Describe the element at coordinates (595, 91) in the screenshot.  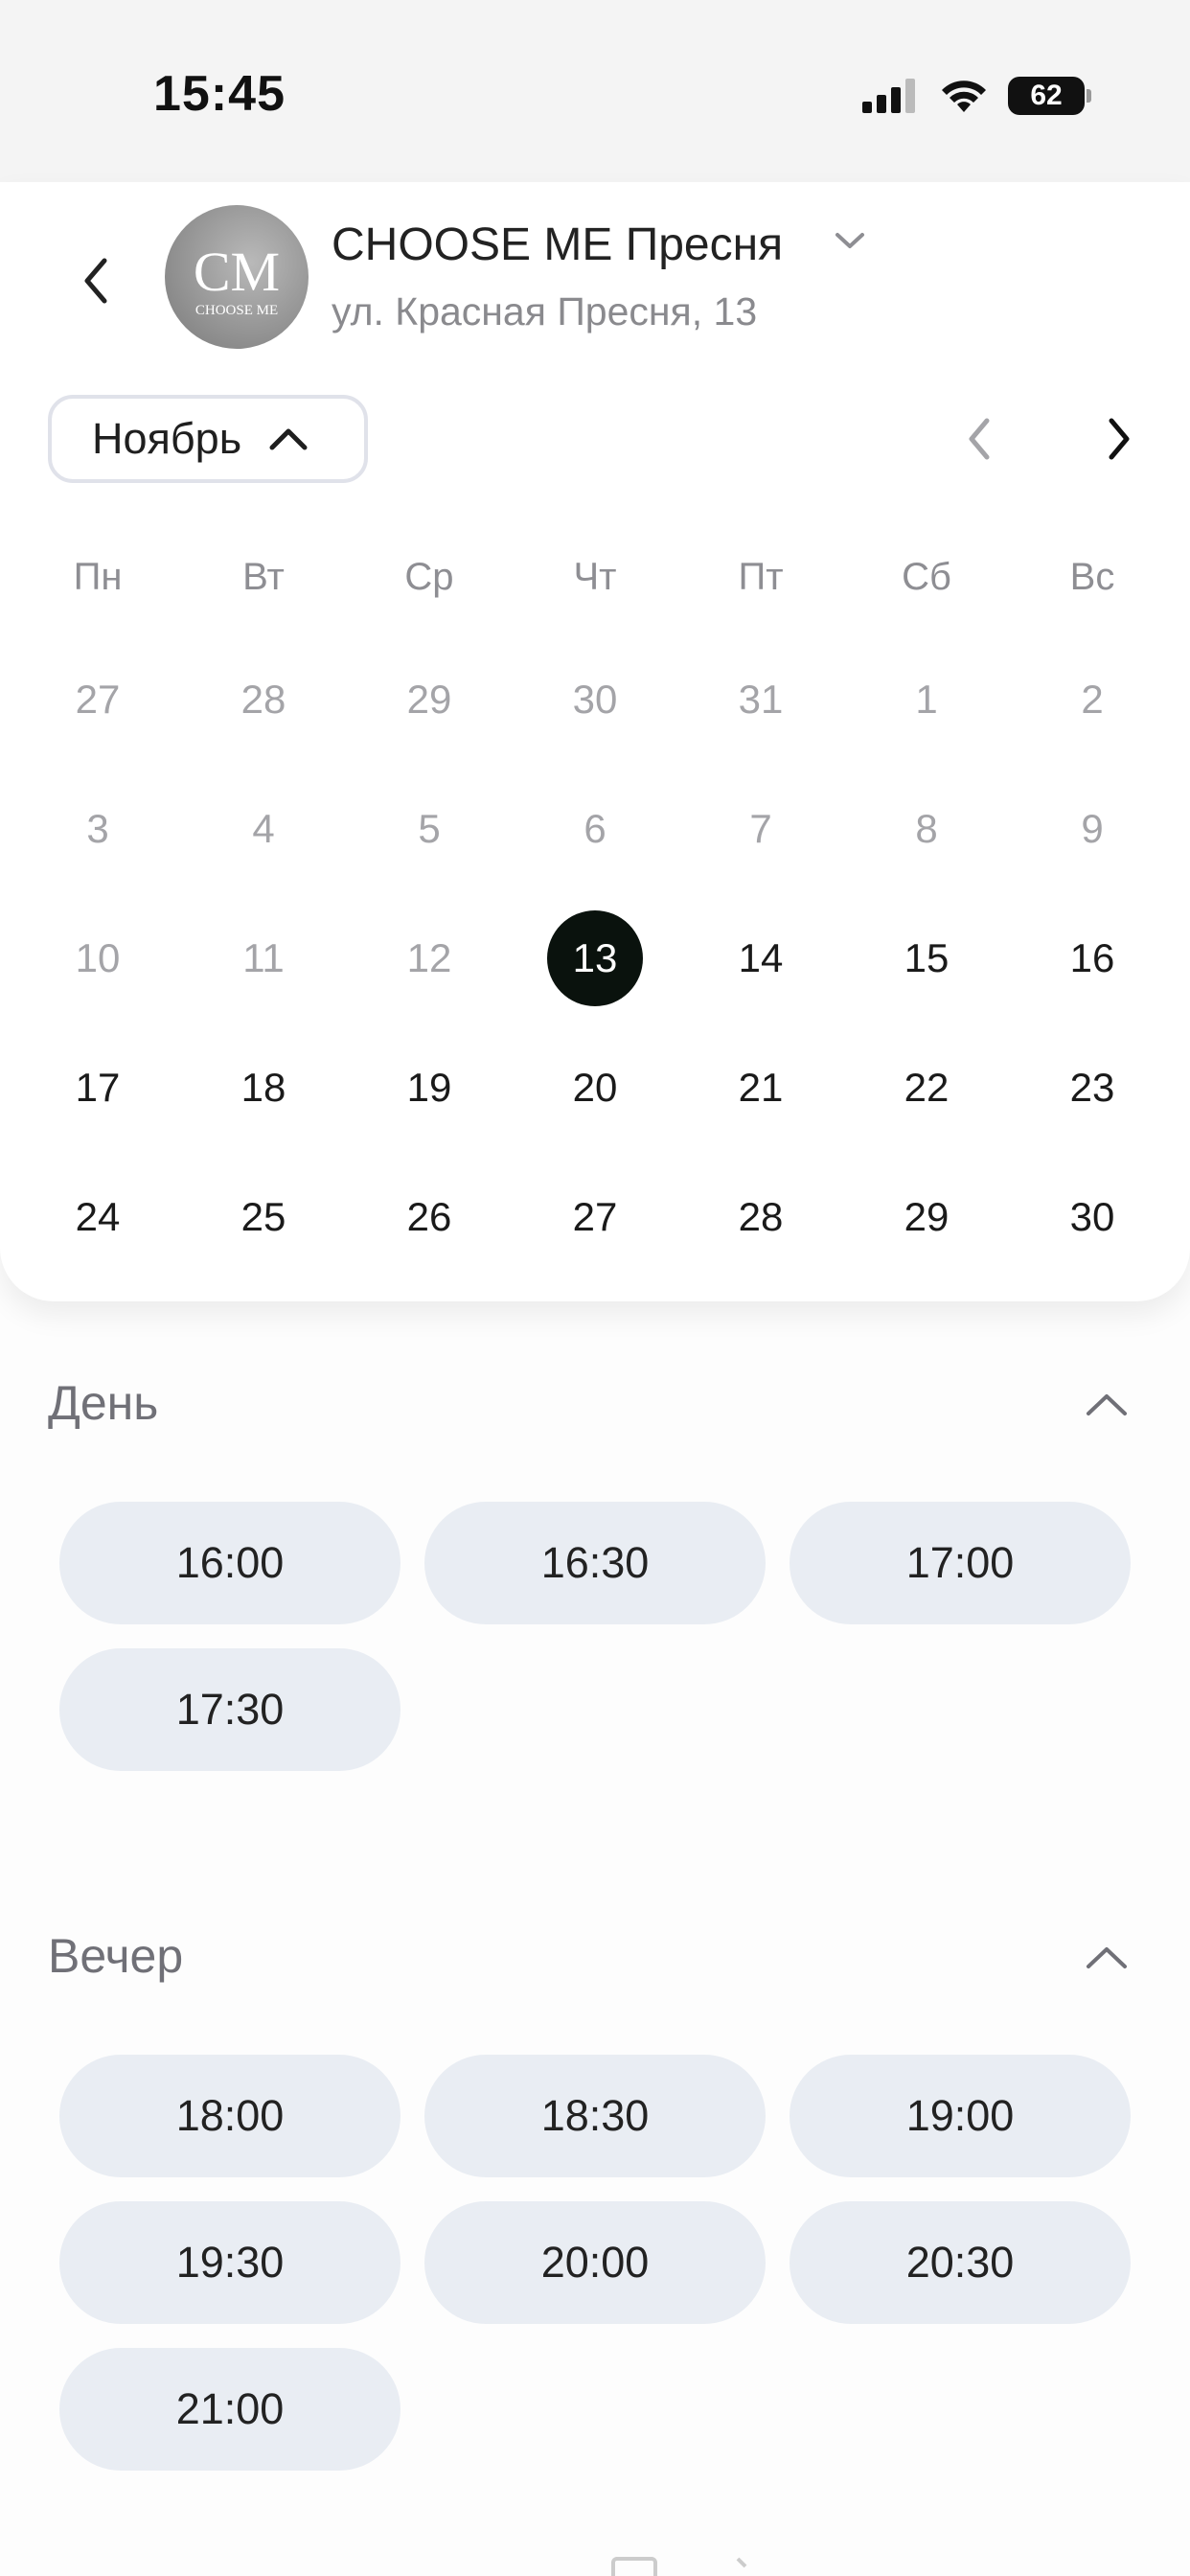
I see `status-bar: 15:45 62` at that location.